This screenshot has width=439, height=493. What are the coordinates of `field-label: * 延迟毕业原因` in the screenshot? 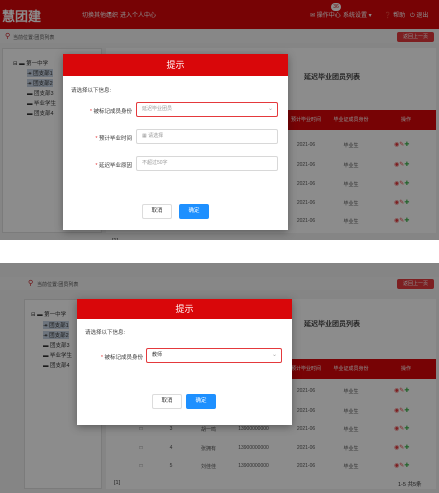 It's located at (113, 166).